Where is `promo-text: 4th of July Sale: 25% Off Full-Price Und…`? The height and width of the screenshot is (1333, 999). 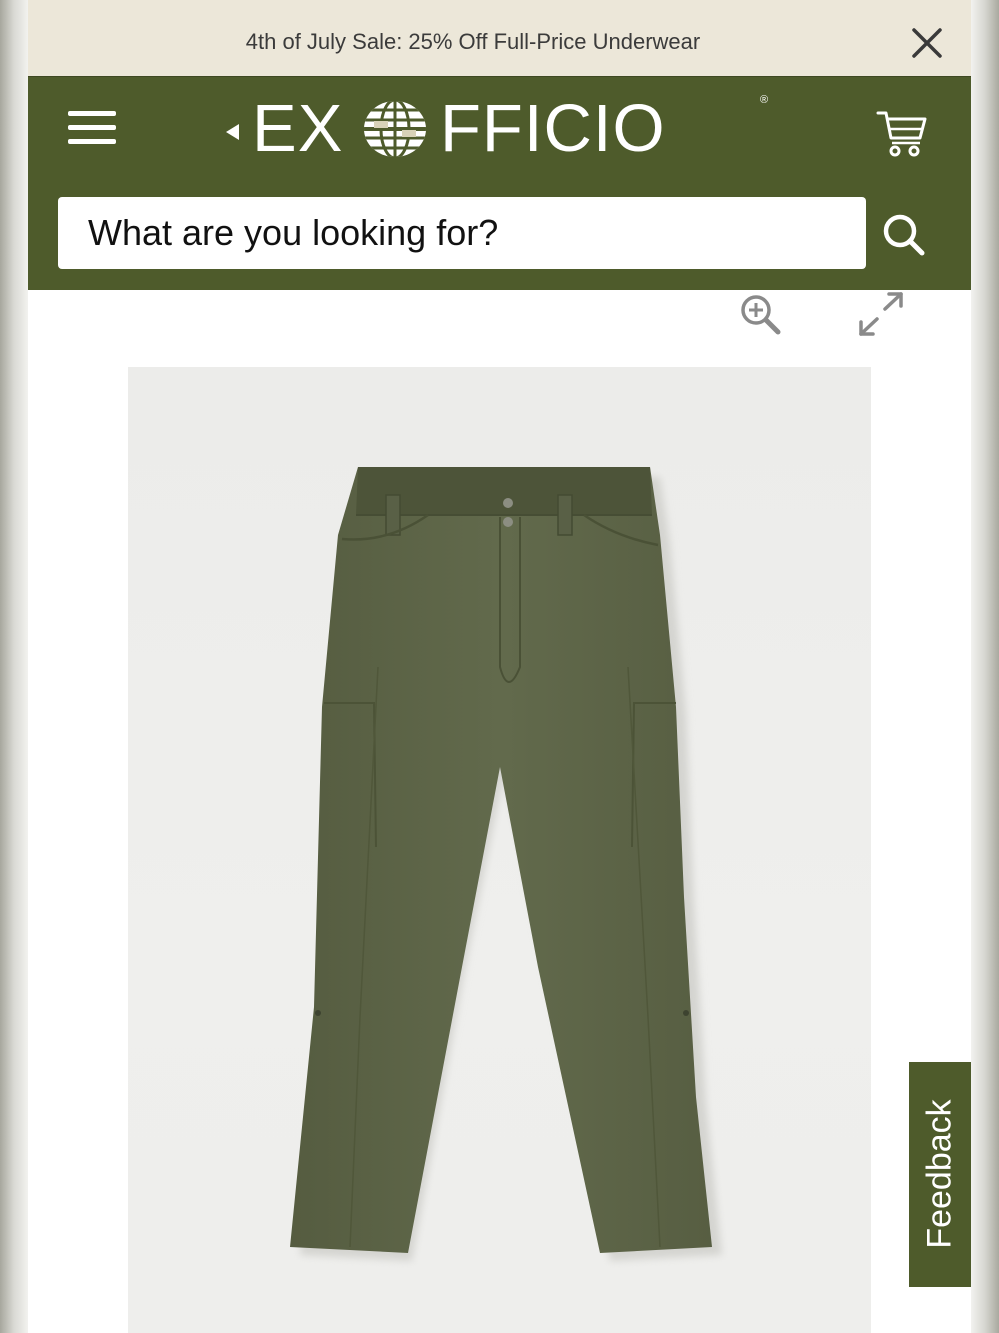
promo-text: 4th of July Sale: 25% Off Full-Price Und… is located at coordinates (473, 42).